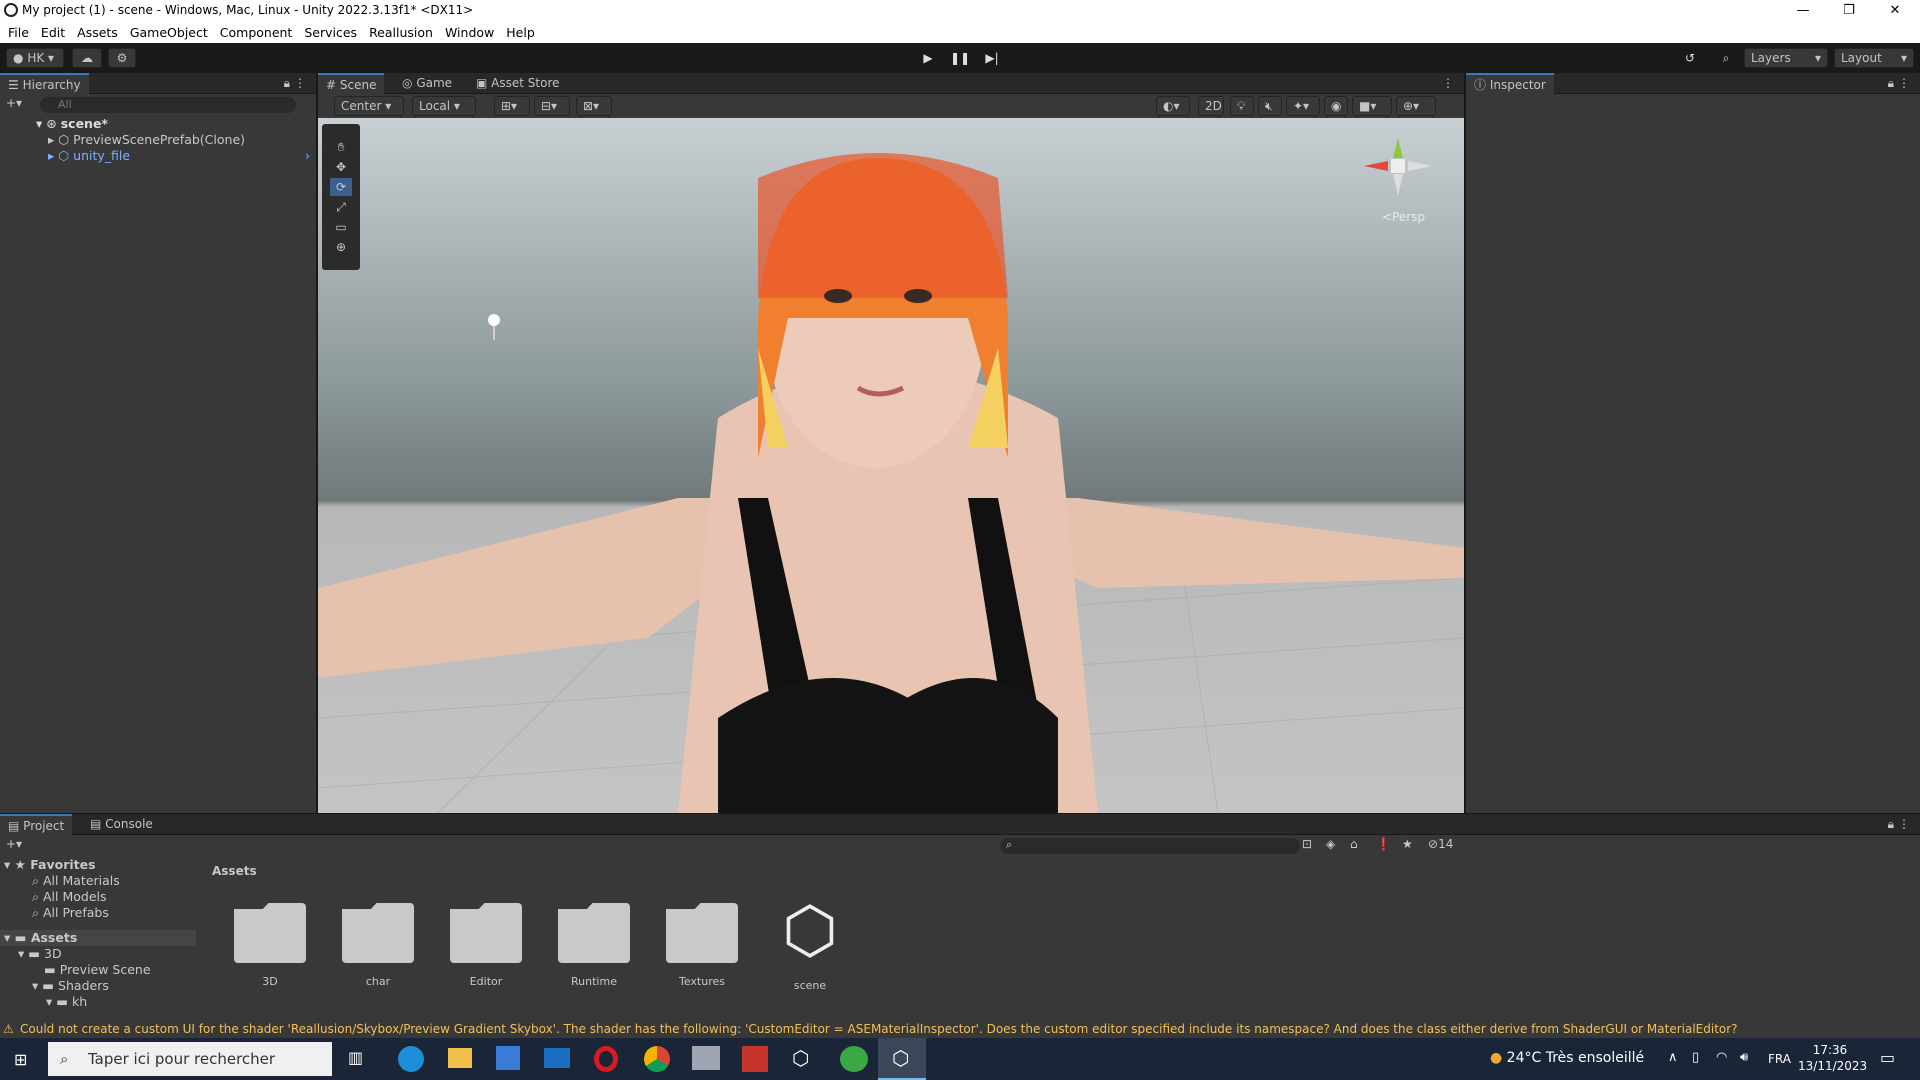 The height and width of the screenshot is (1080, 1920). What do you see at coordinates (44, 83) in the screenshot?
I see `tab-hierarchy: ☰ Hierarchy` at bounding box center [44, 83].